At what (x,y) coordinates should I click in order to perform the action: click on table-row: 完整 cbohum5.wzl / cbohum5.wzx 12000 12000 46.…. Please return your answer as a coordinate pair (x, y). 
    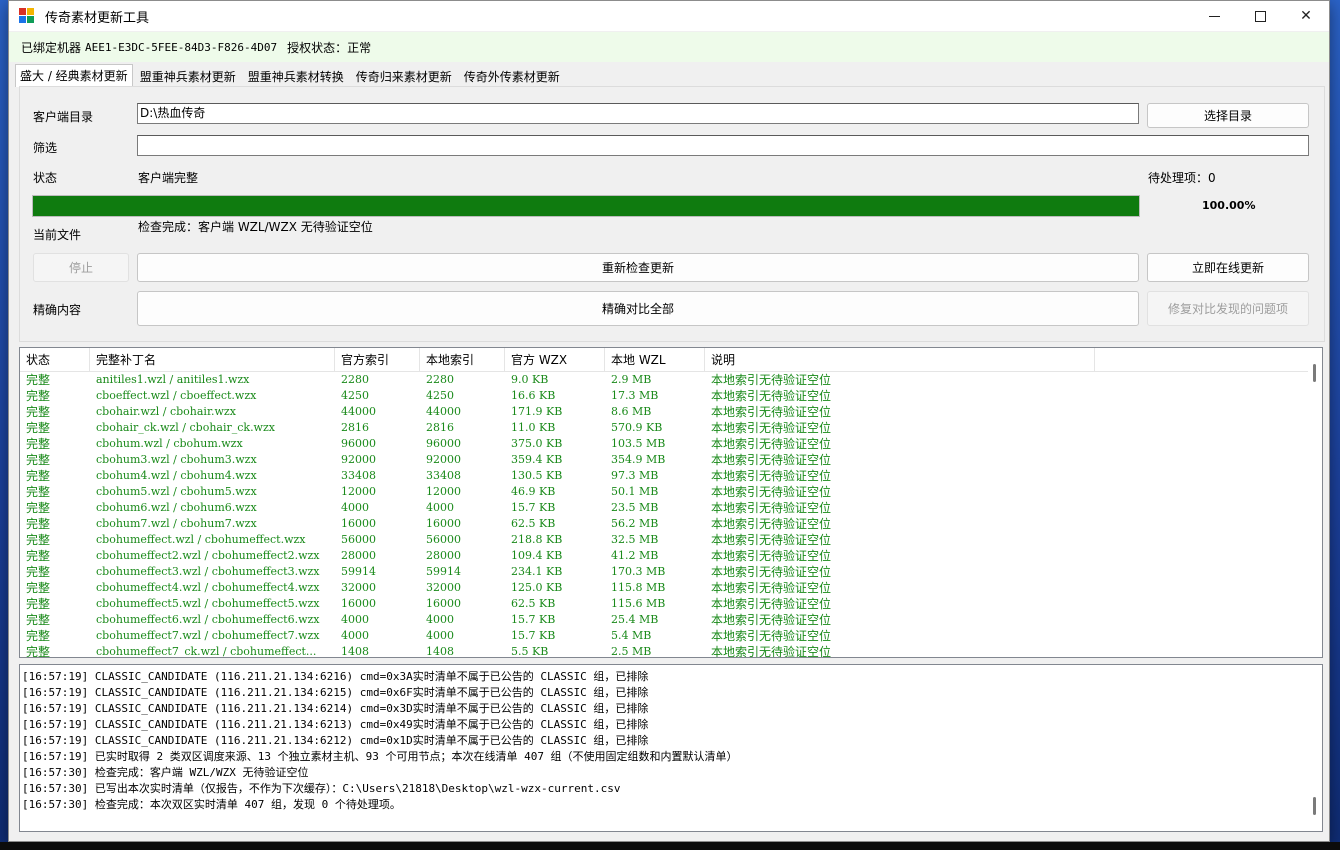
    Looking at the image, I should click on (665, 492).